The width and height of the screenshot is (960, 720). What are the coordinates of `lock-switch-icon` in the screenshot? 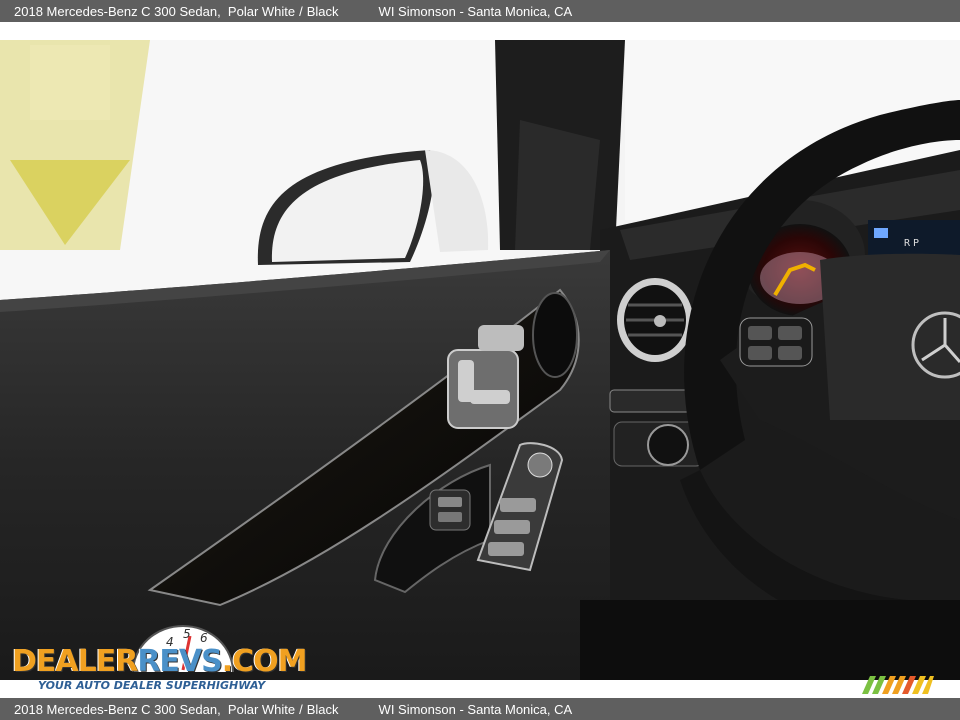 It's located at (450, 510).